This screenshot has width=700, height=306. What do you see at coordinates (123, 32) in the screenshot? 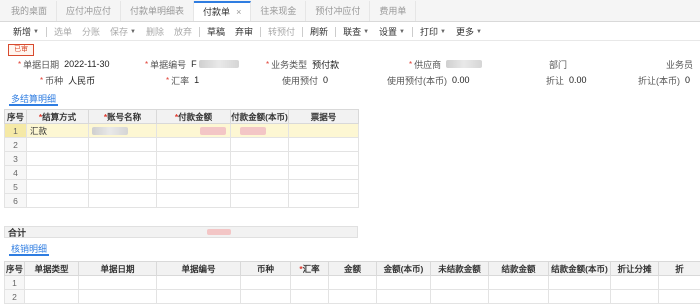
I see `toolbar-button-3: 保存 ▼` at bounding box center [123, 32].